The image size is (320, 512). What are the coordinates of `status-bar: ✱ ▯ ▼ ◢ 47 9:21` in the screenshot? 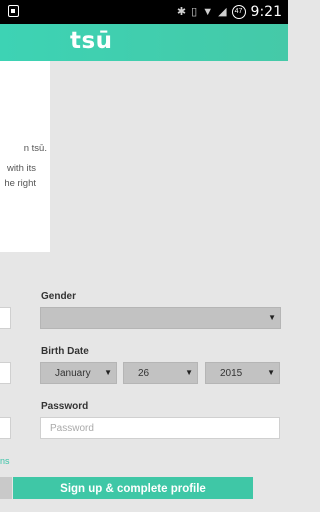 It's located at (144, 12).